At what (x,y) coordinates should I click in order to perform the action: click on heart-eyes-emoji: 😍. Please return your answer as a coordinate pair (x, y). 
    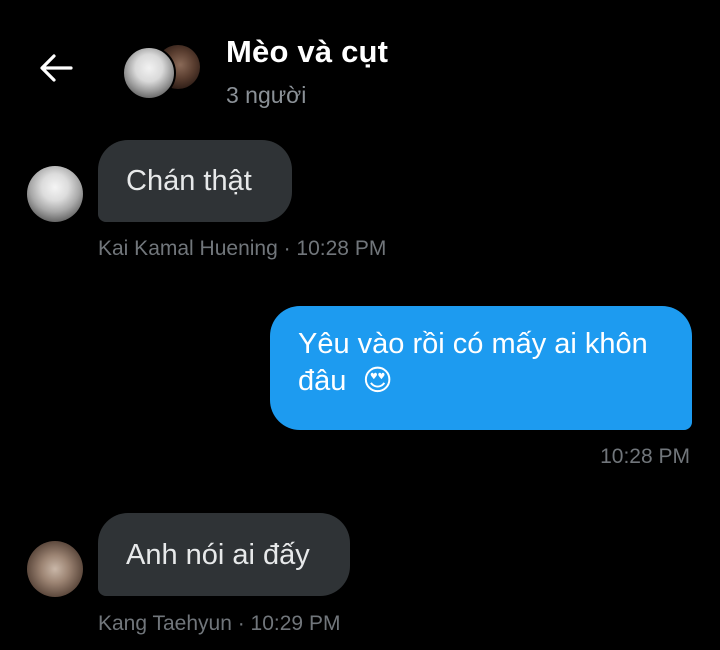
    Looking at the image, I should click on (377, 380).